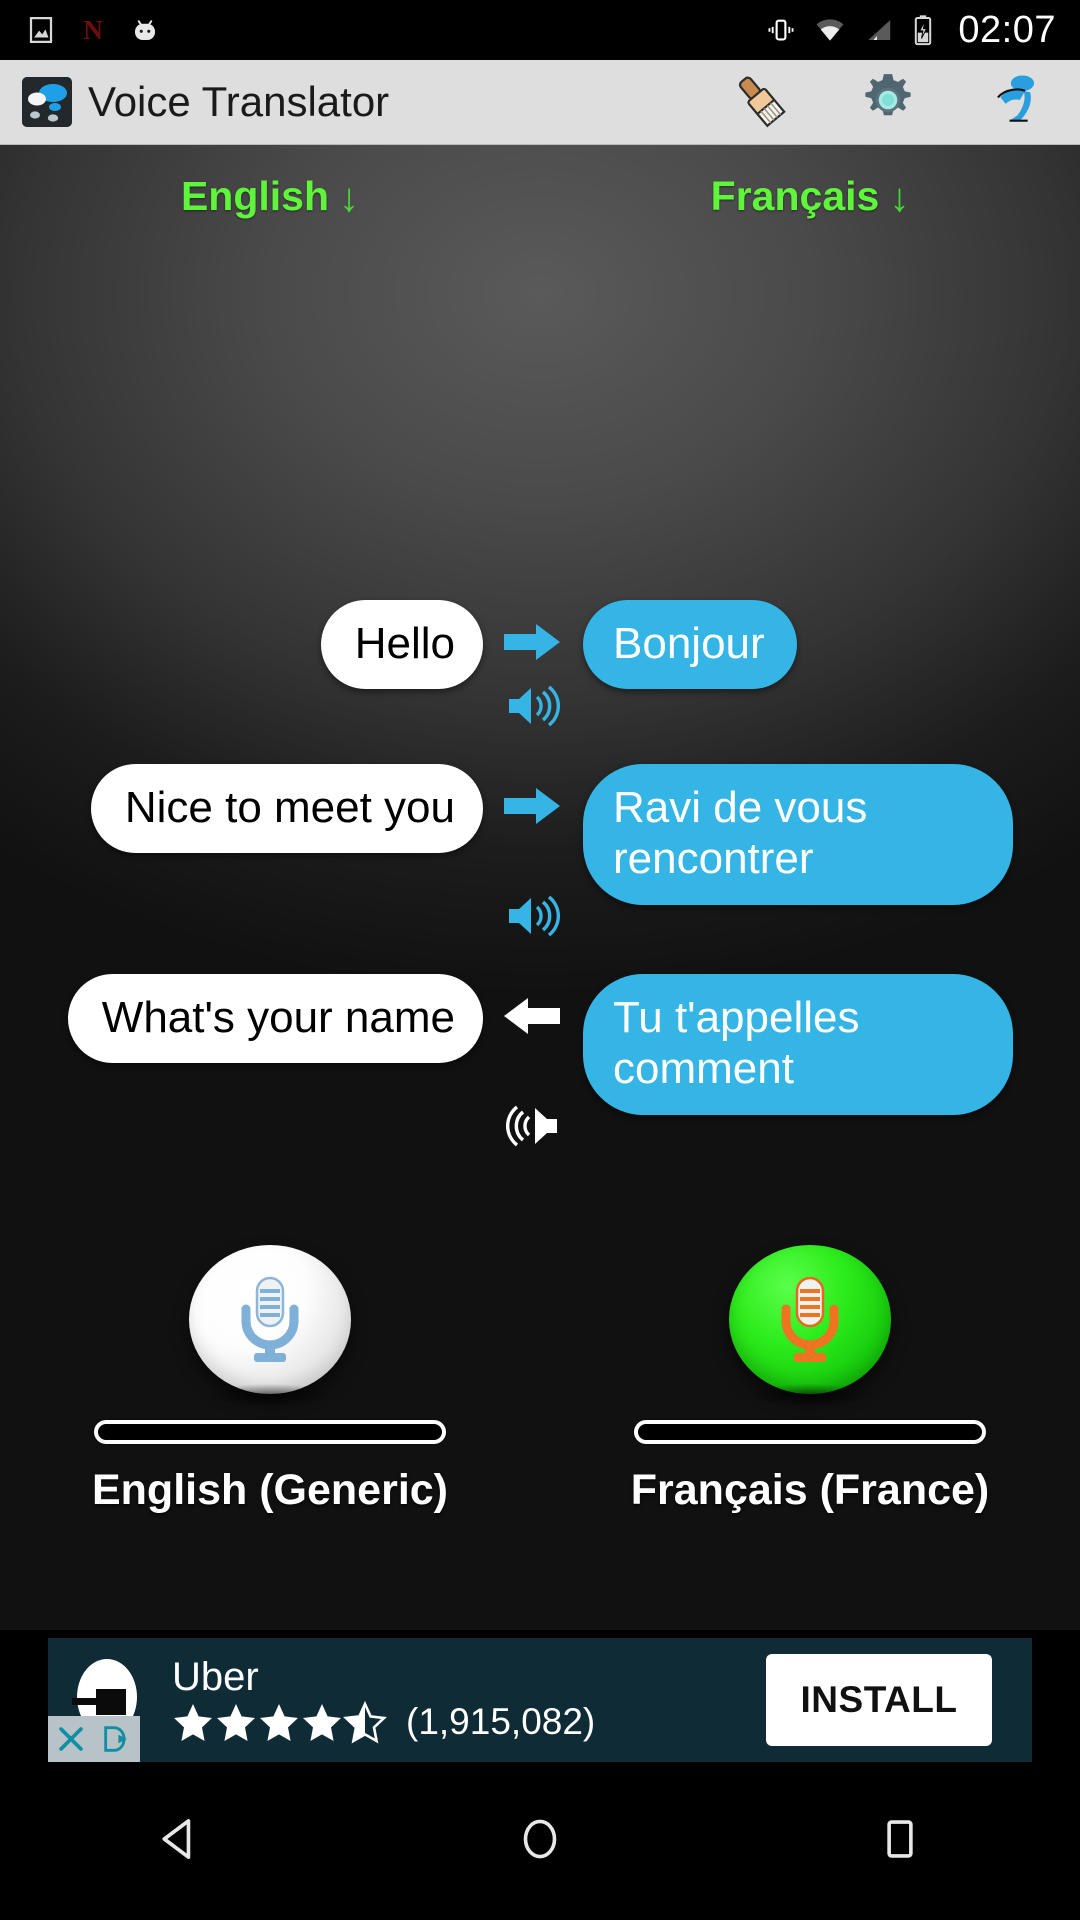 The height and width of the screenshot is (1920, 1080). I want to click on target-language-selector: Français ↓, so click(810, 196).